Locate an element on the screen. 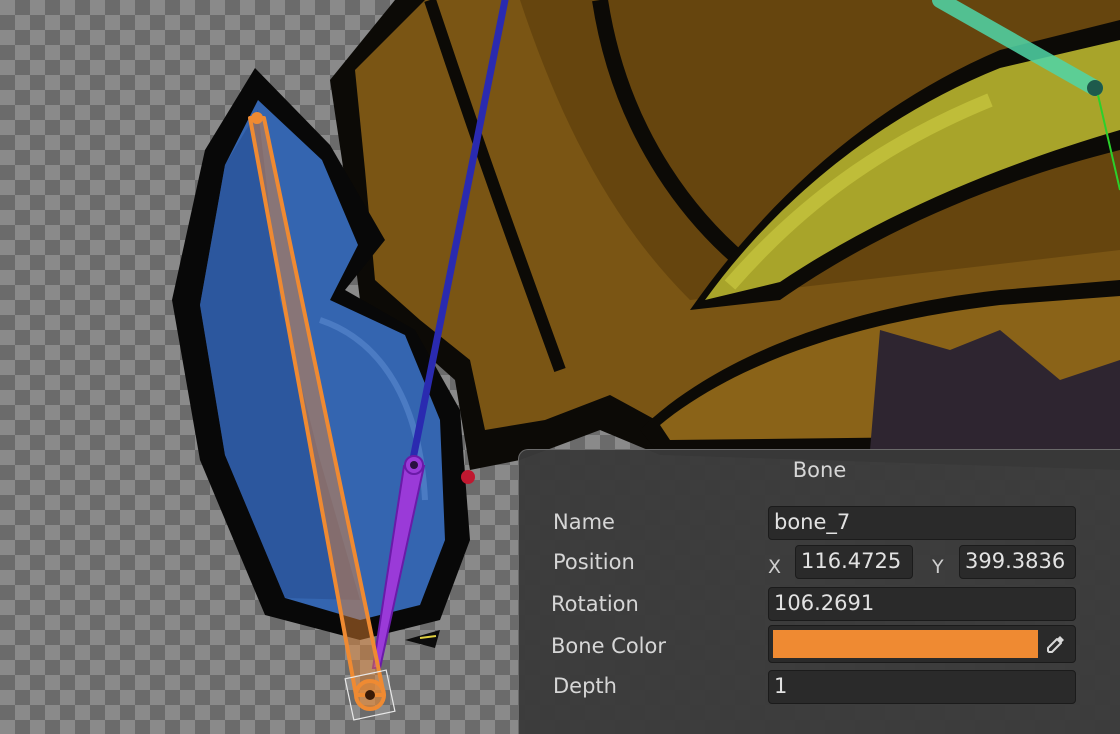 This screenshot has height=734, width=1120. position-x-axis-label: X is located at coordinates (775, 567).